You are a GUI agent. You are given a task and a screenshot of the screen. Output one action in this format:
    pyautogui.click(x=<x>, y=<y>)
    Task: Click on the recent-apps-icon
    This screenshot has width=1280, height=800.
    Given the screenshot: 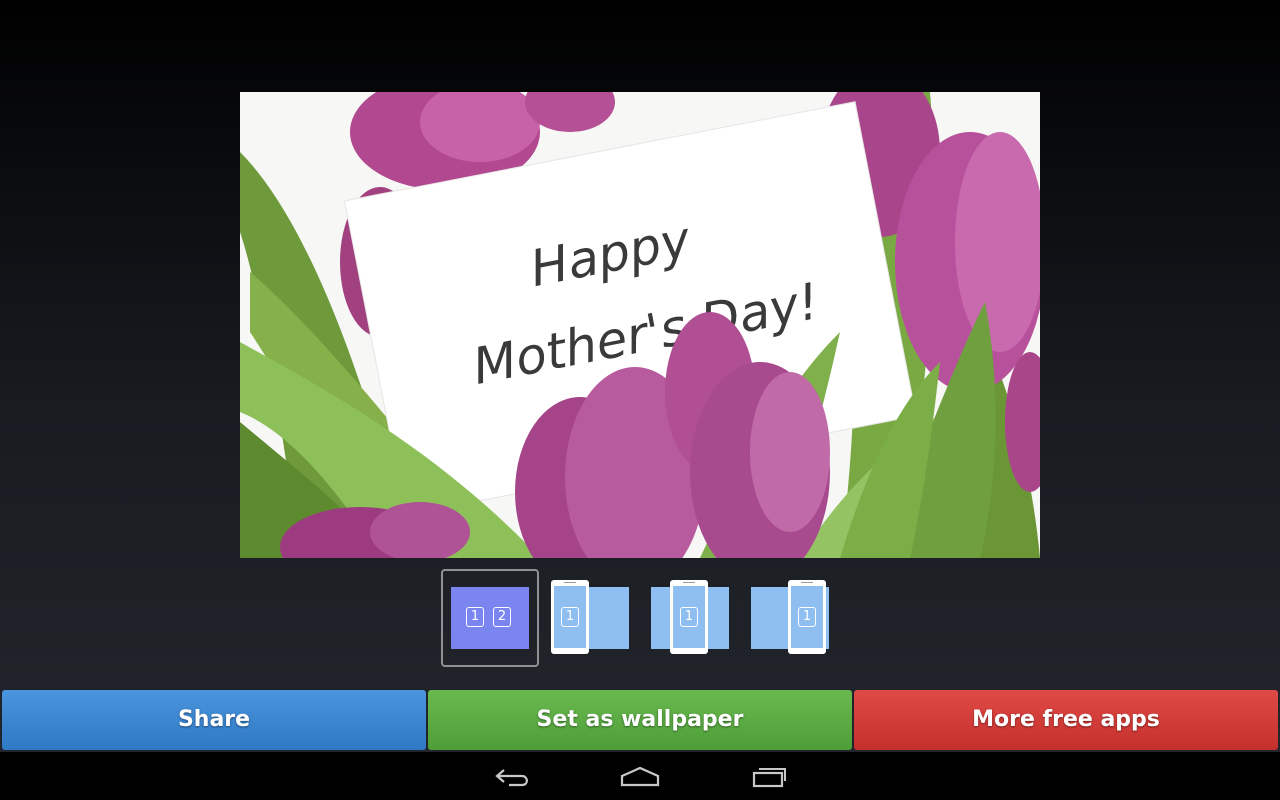 What is the action you would take?
    pyautogui.click(x=768, y=777)
    